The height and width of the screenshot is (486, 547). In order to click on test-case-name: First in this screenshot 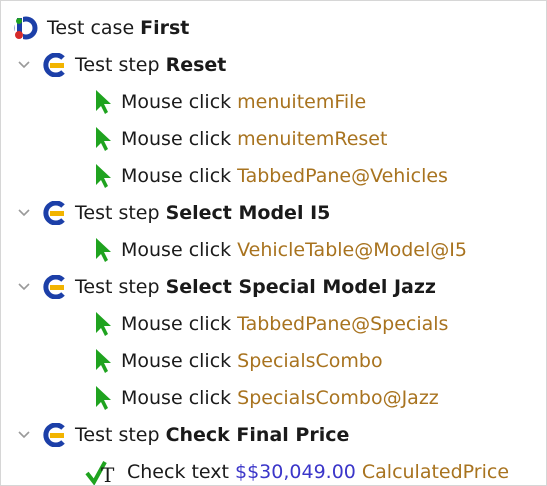, I will do `click(165, 27)`.